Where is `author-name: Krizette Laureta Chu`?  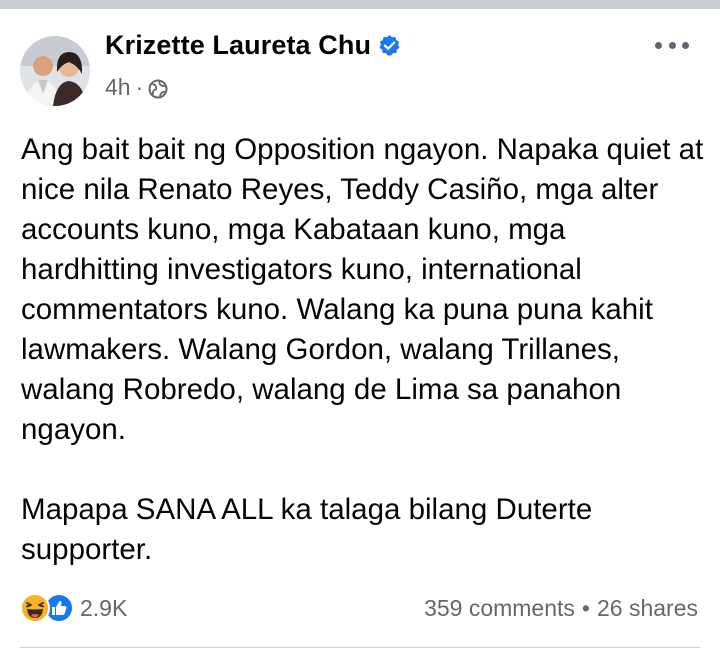
author-name: Krizette Laureta Chu is located at coordinates (238, 45).